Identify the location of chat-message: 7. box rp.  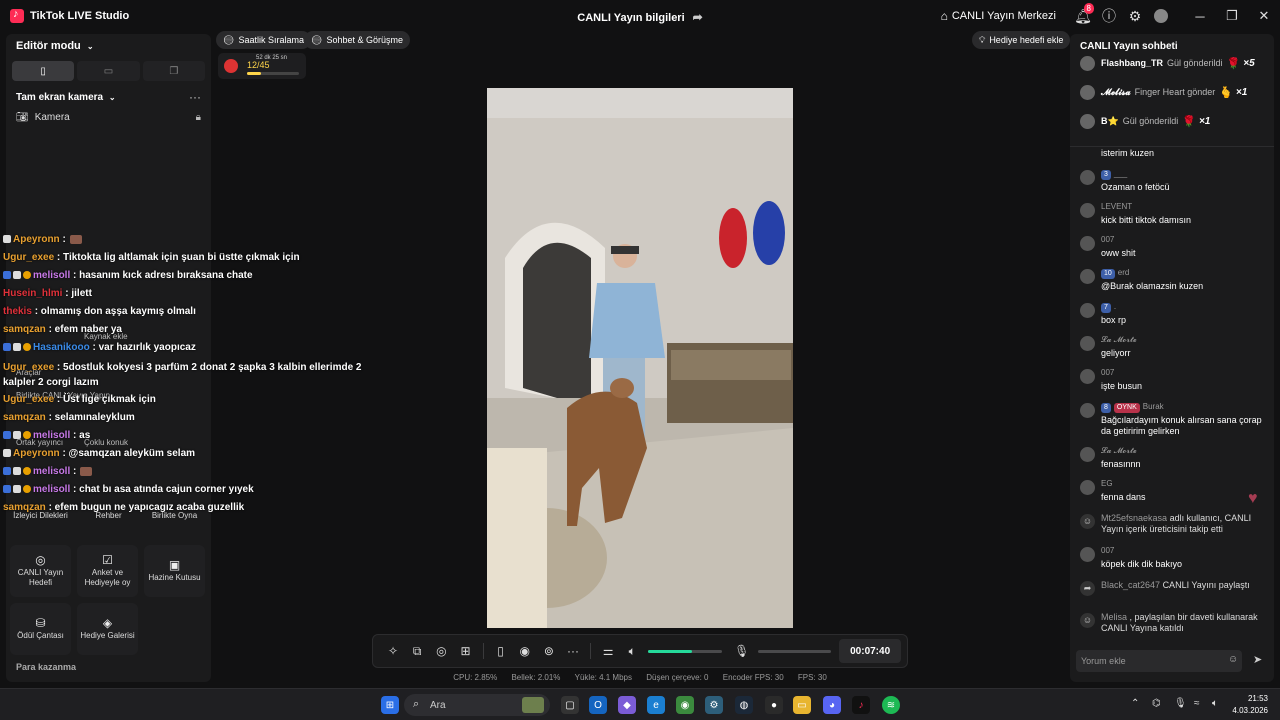
(1175, 317).